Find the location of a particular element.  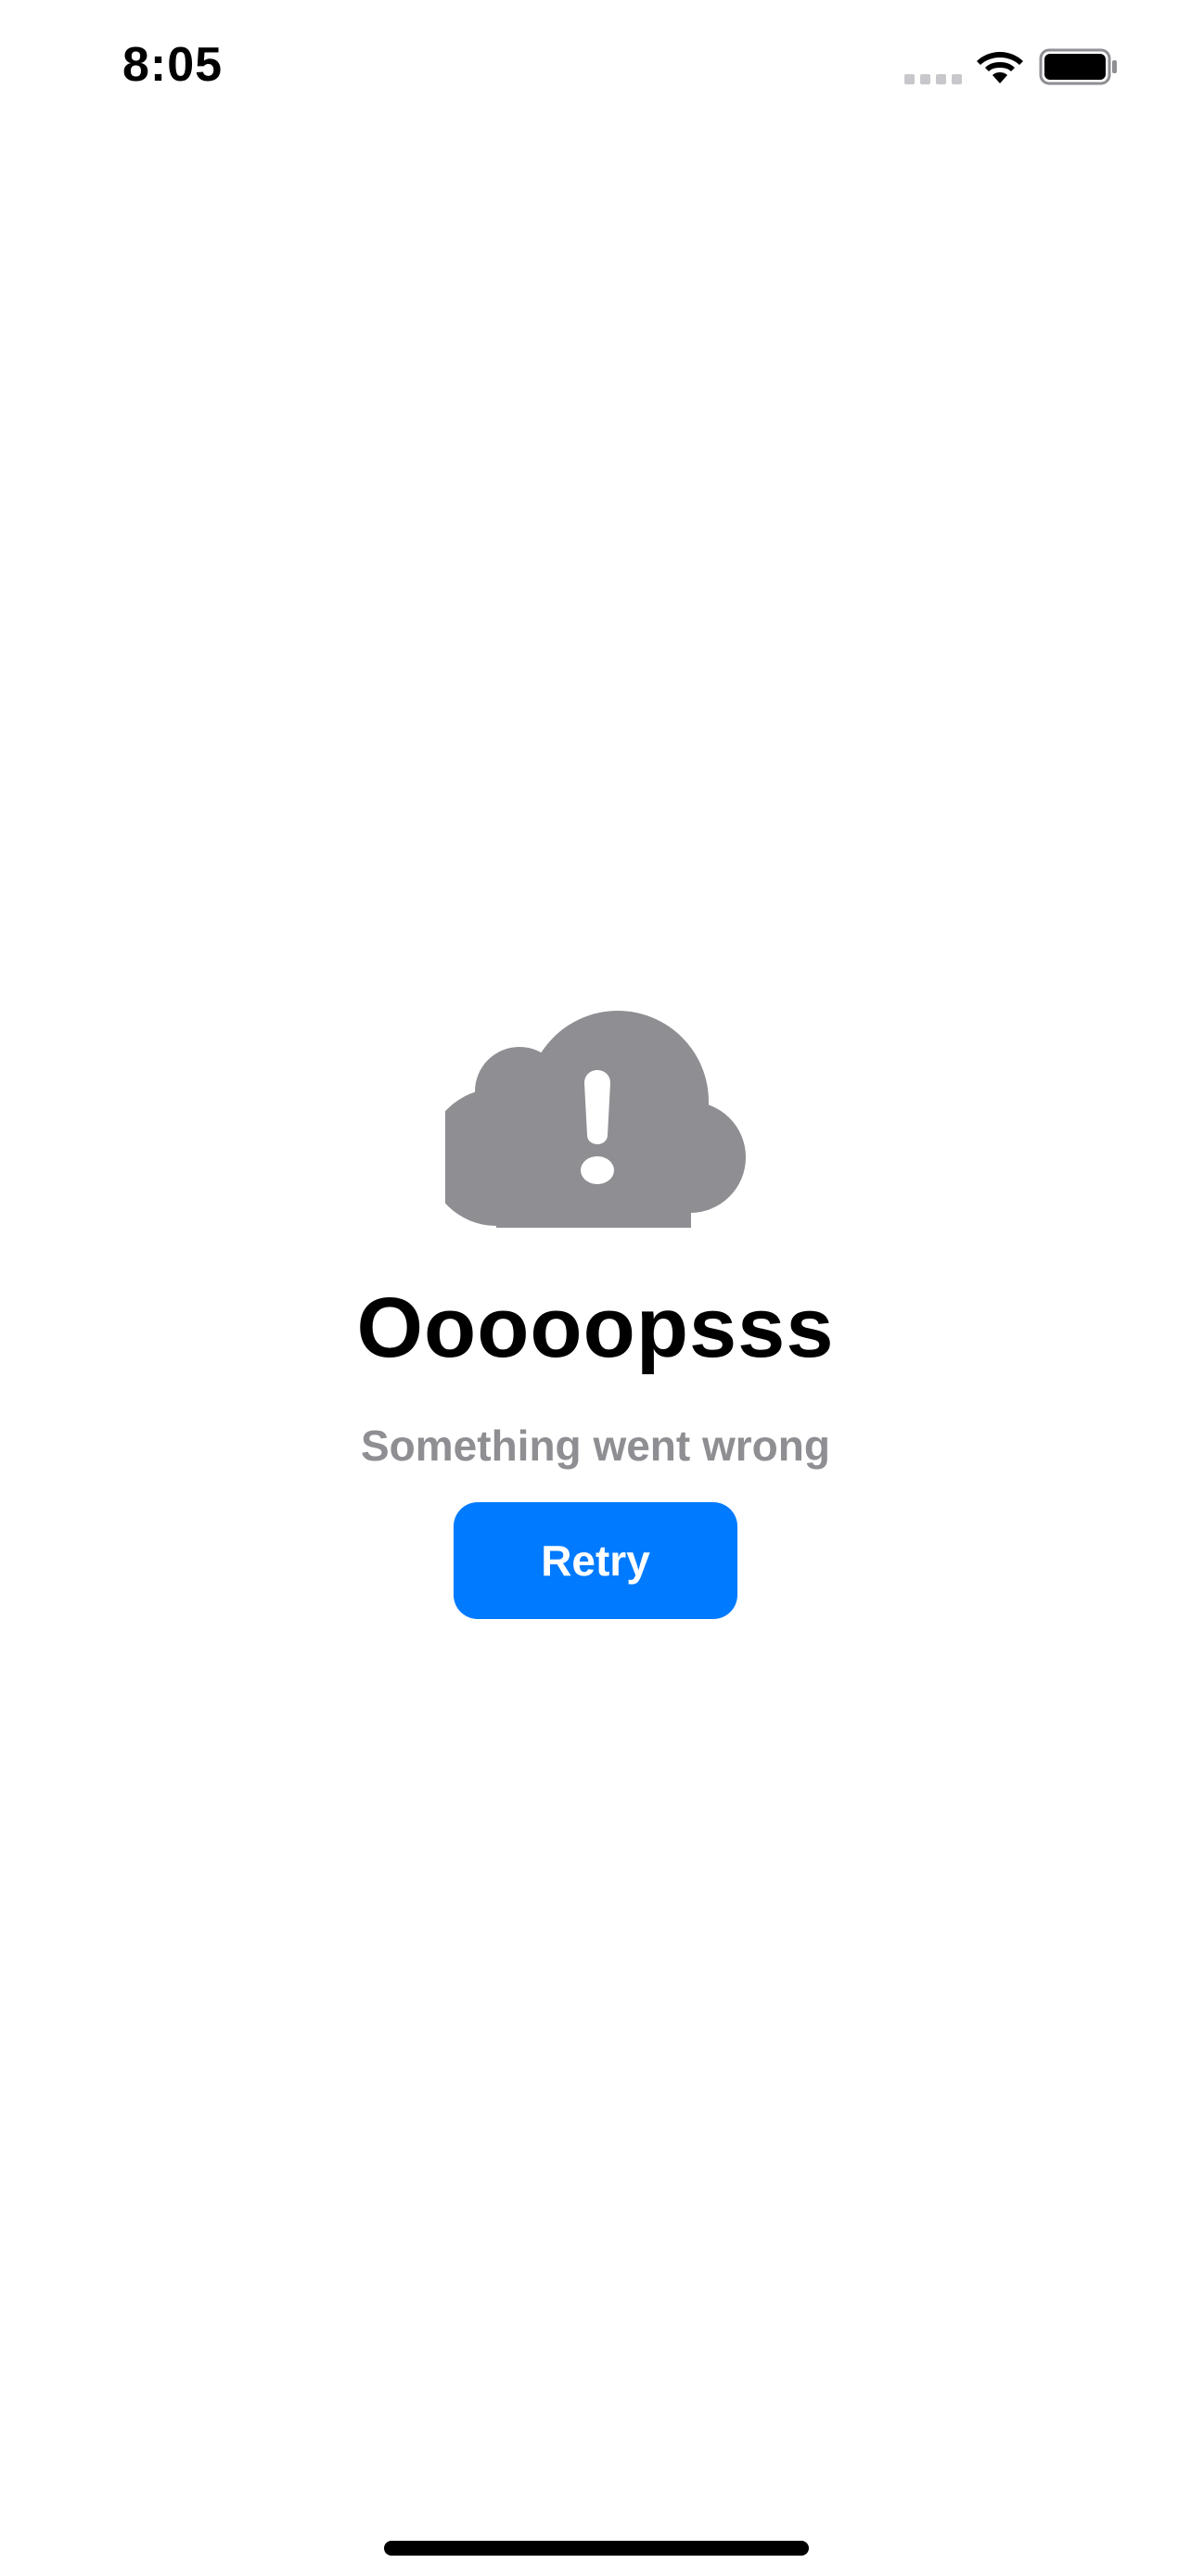

cellular-signal-icon is located at coordinates (933, 79).